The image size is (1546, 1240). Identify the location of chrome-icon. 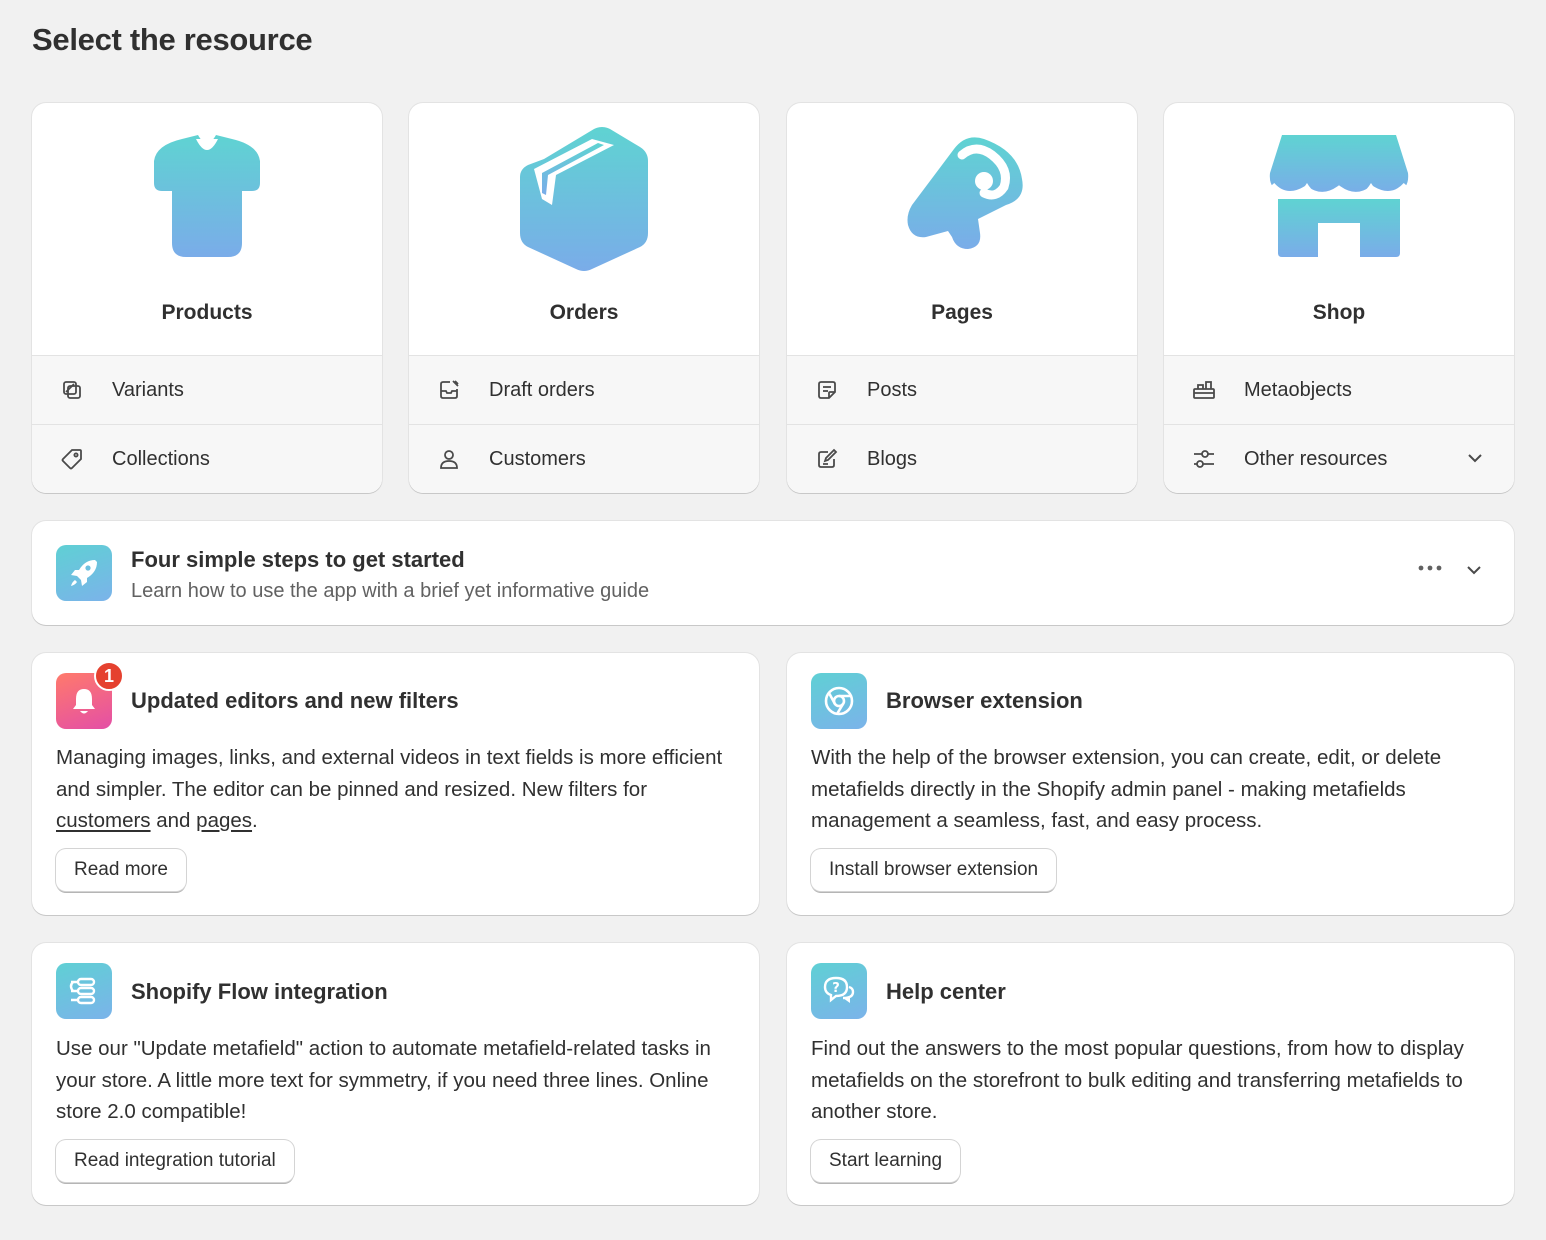
(839, 701).